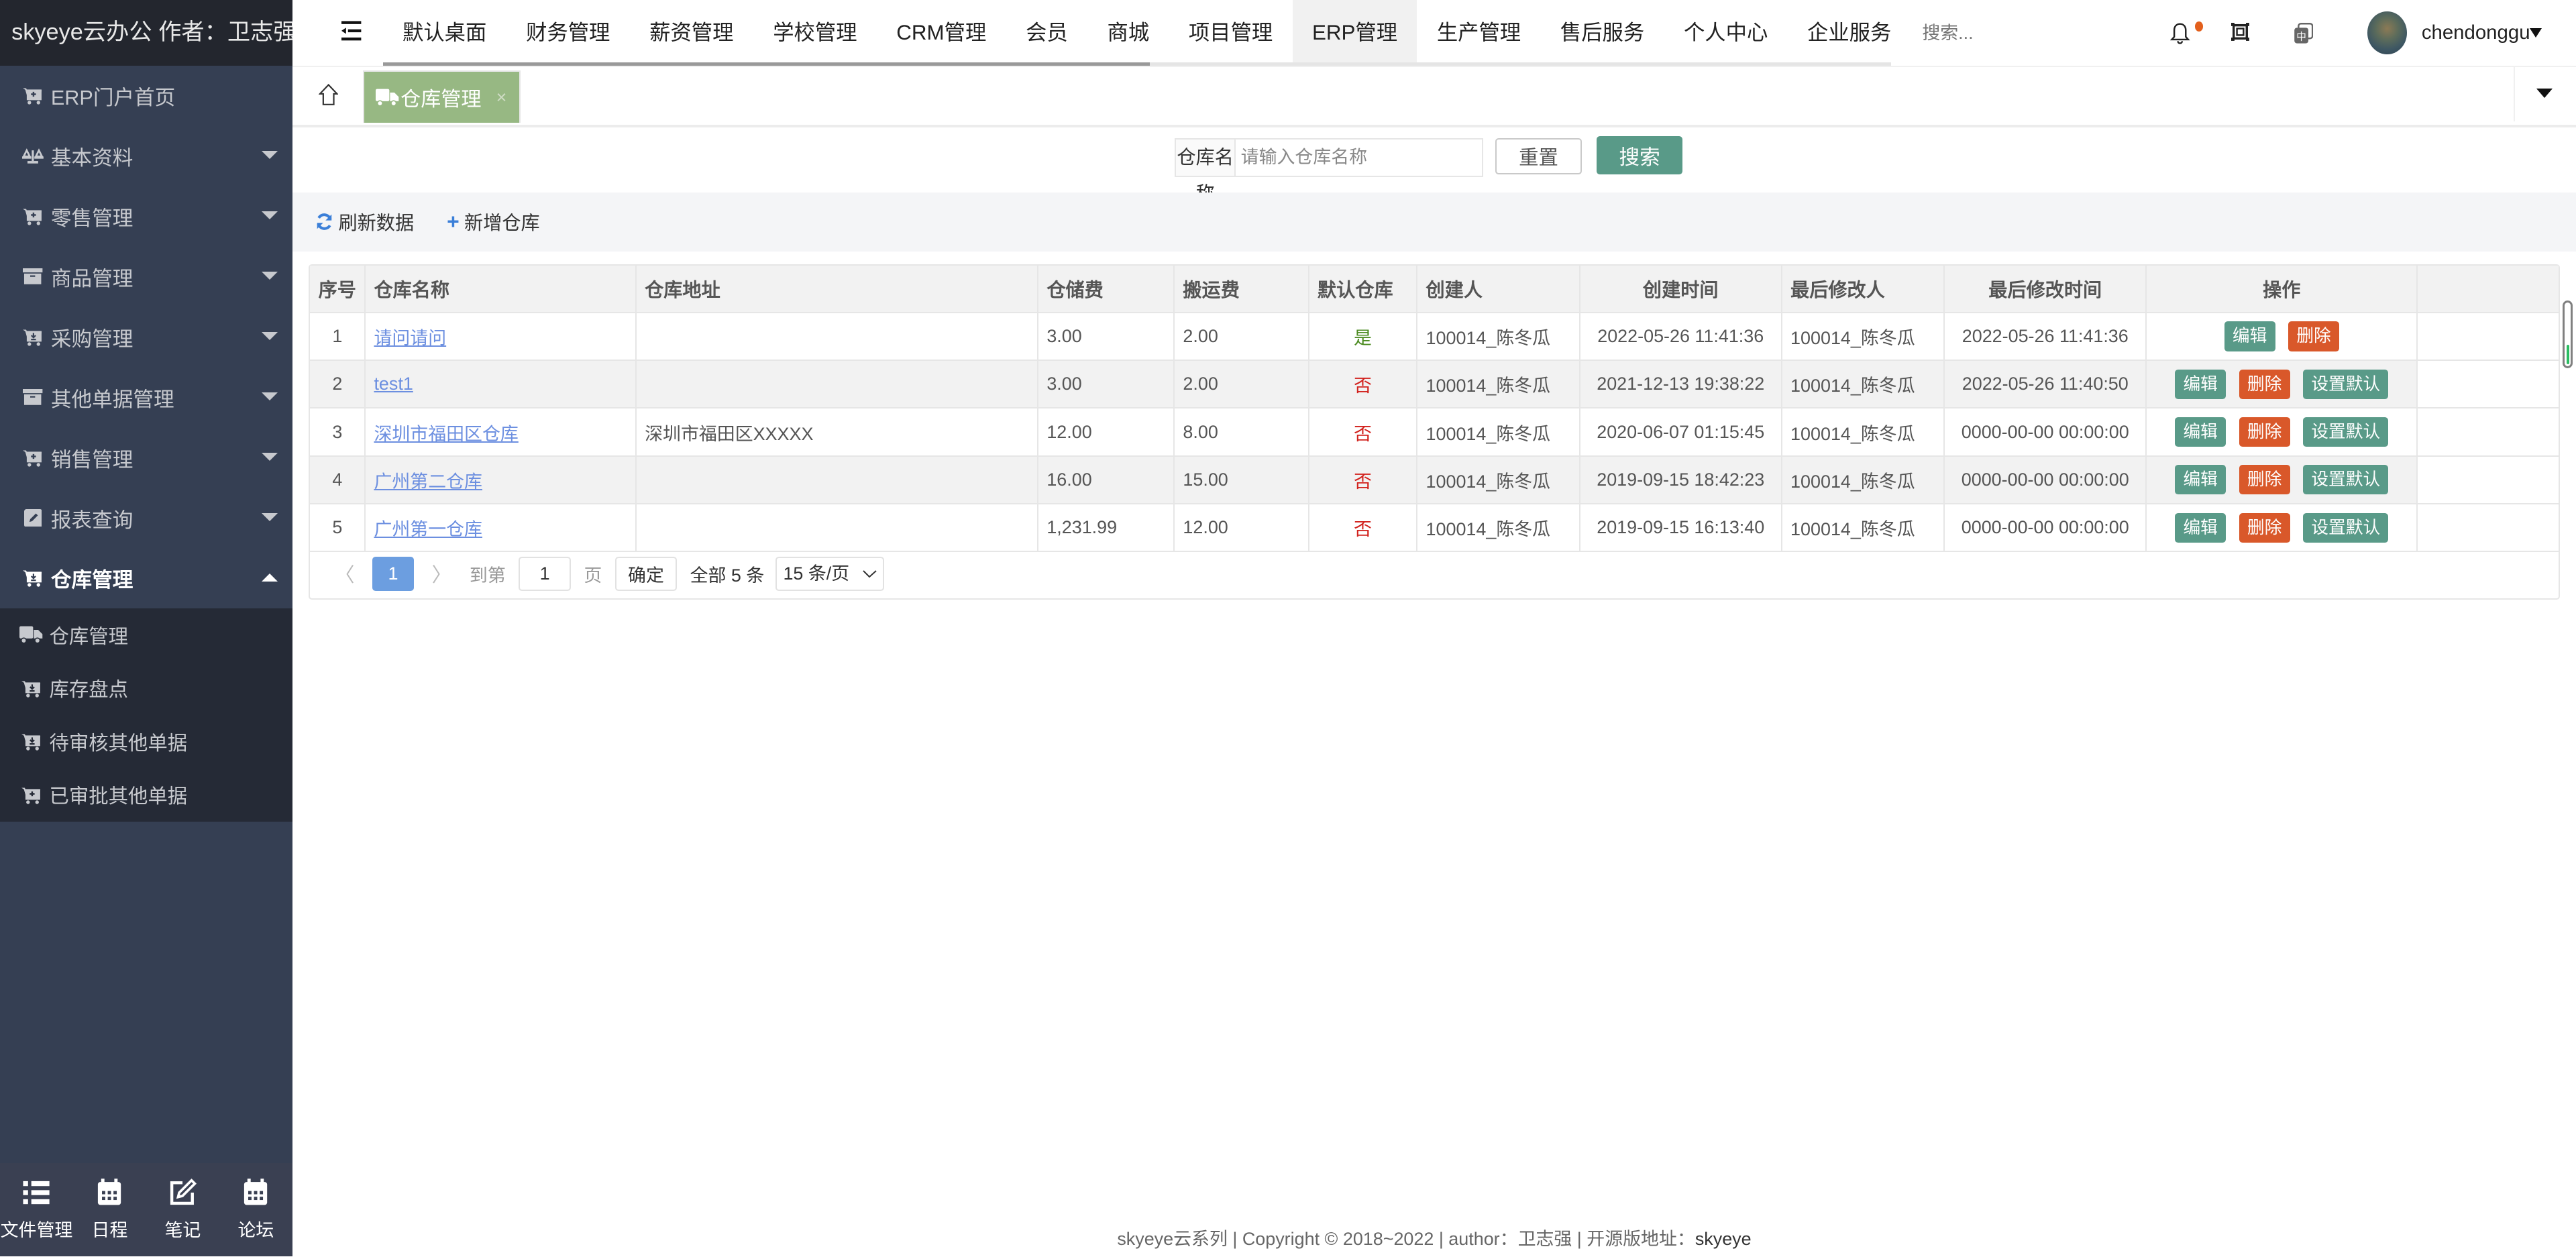 This screenshot has width=2576, height=1257. Describe the element at coordinates (1538, 156) in the screenshot. I see `reset-button: 重置` at that location.